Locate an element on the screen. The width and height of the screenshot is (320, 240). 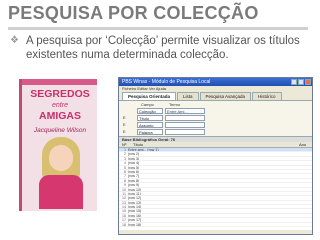
row-number: 18 is located at coordinates (124, 224).